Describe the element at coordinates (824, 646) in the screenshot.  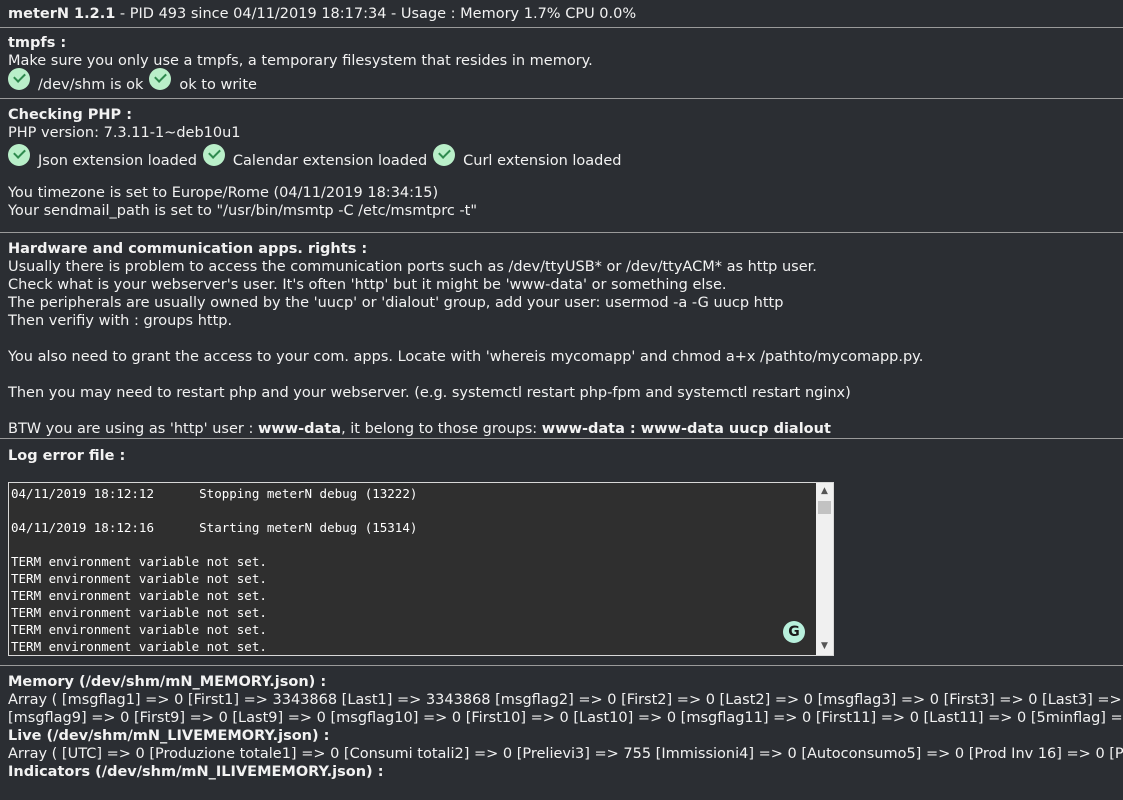
I see `scroll-down-arrow-icon: ▼` at that location.